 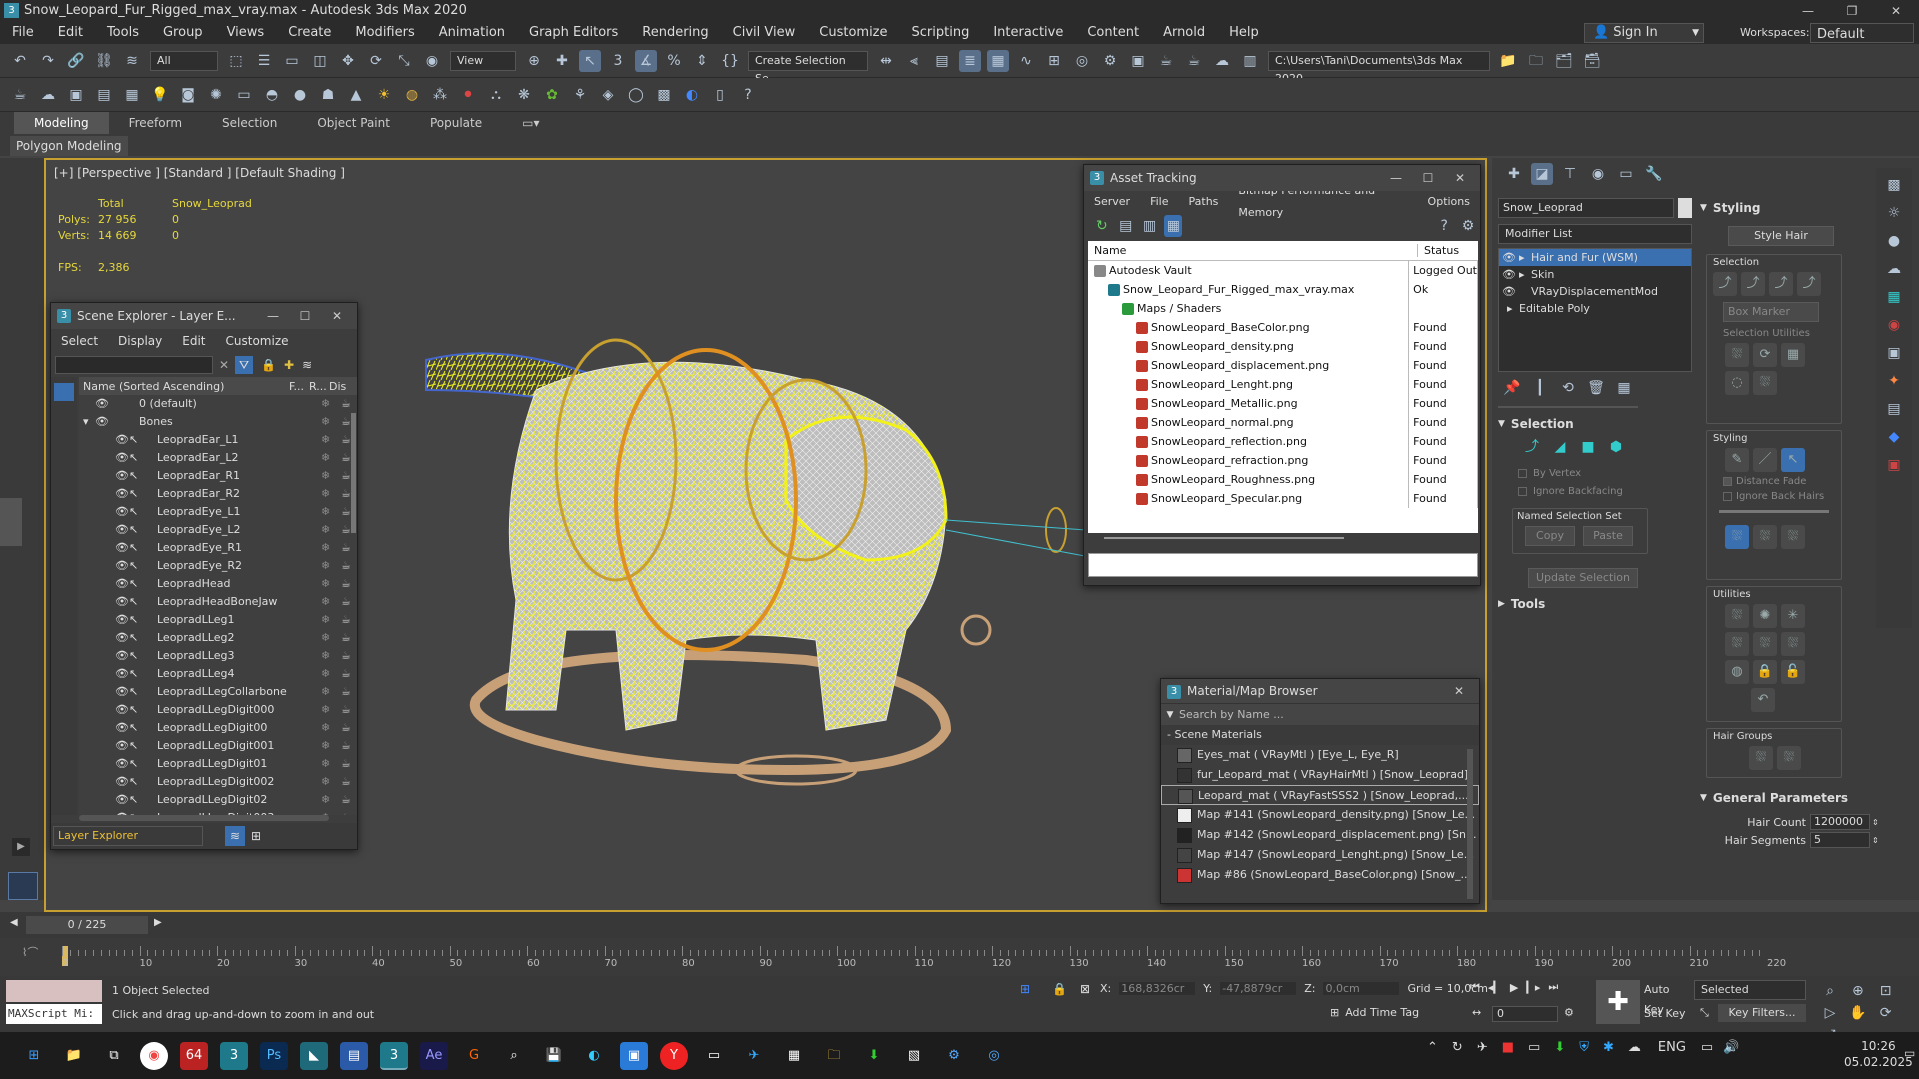 What do you see at coordinates (218, 674) in the screenshot?
I see `explorer-row: 👁↖ LeopradLLeg4 ❄ ☕` at bounding box center [218, 674].